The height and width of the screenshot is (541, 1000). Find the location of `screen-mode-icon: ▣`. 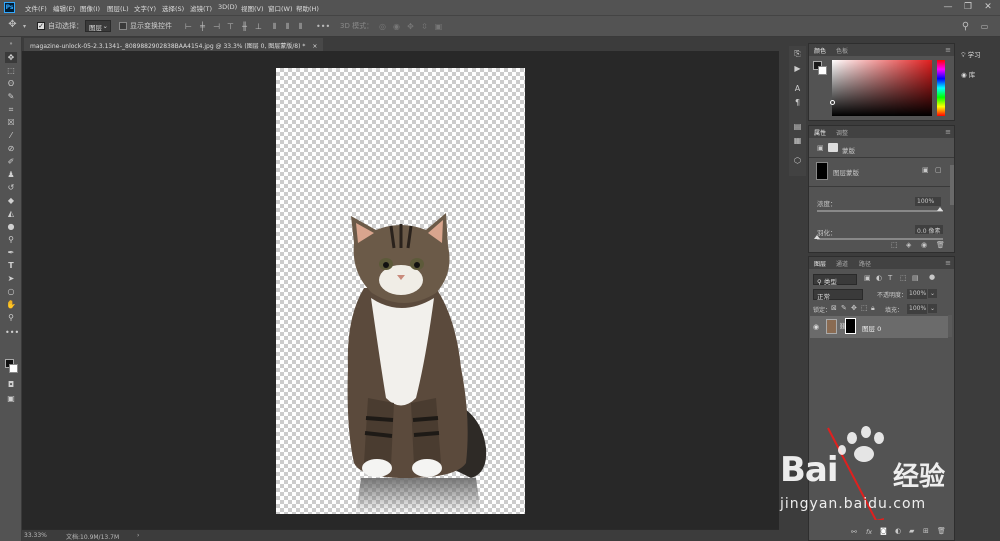

screen-mode-icon: ▣ is located at coordinates (11, 398).